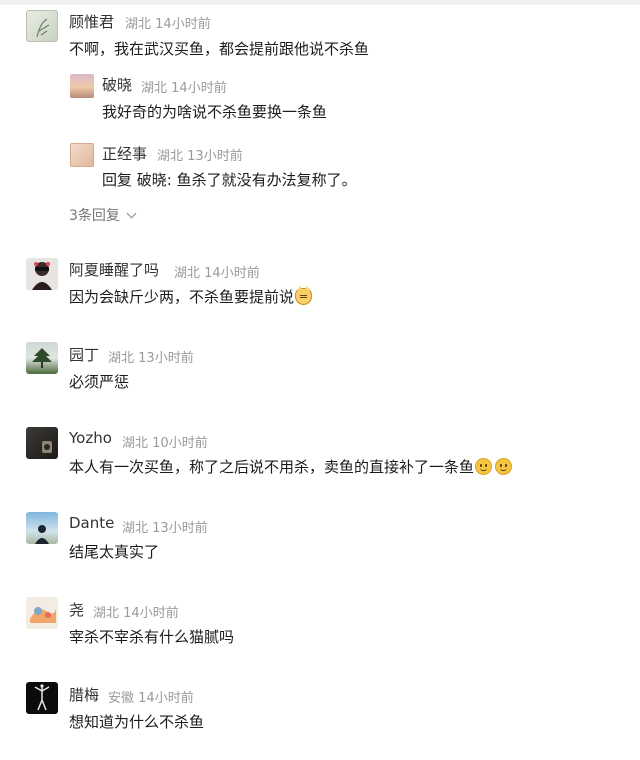  I want to click on dancer-silhouette-avatar, so click(42, 698).